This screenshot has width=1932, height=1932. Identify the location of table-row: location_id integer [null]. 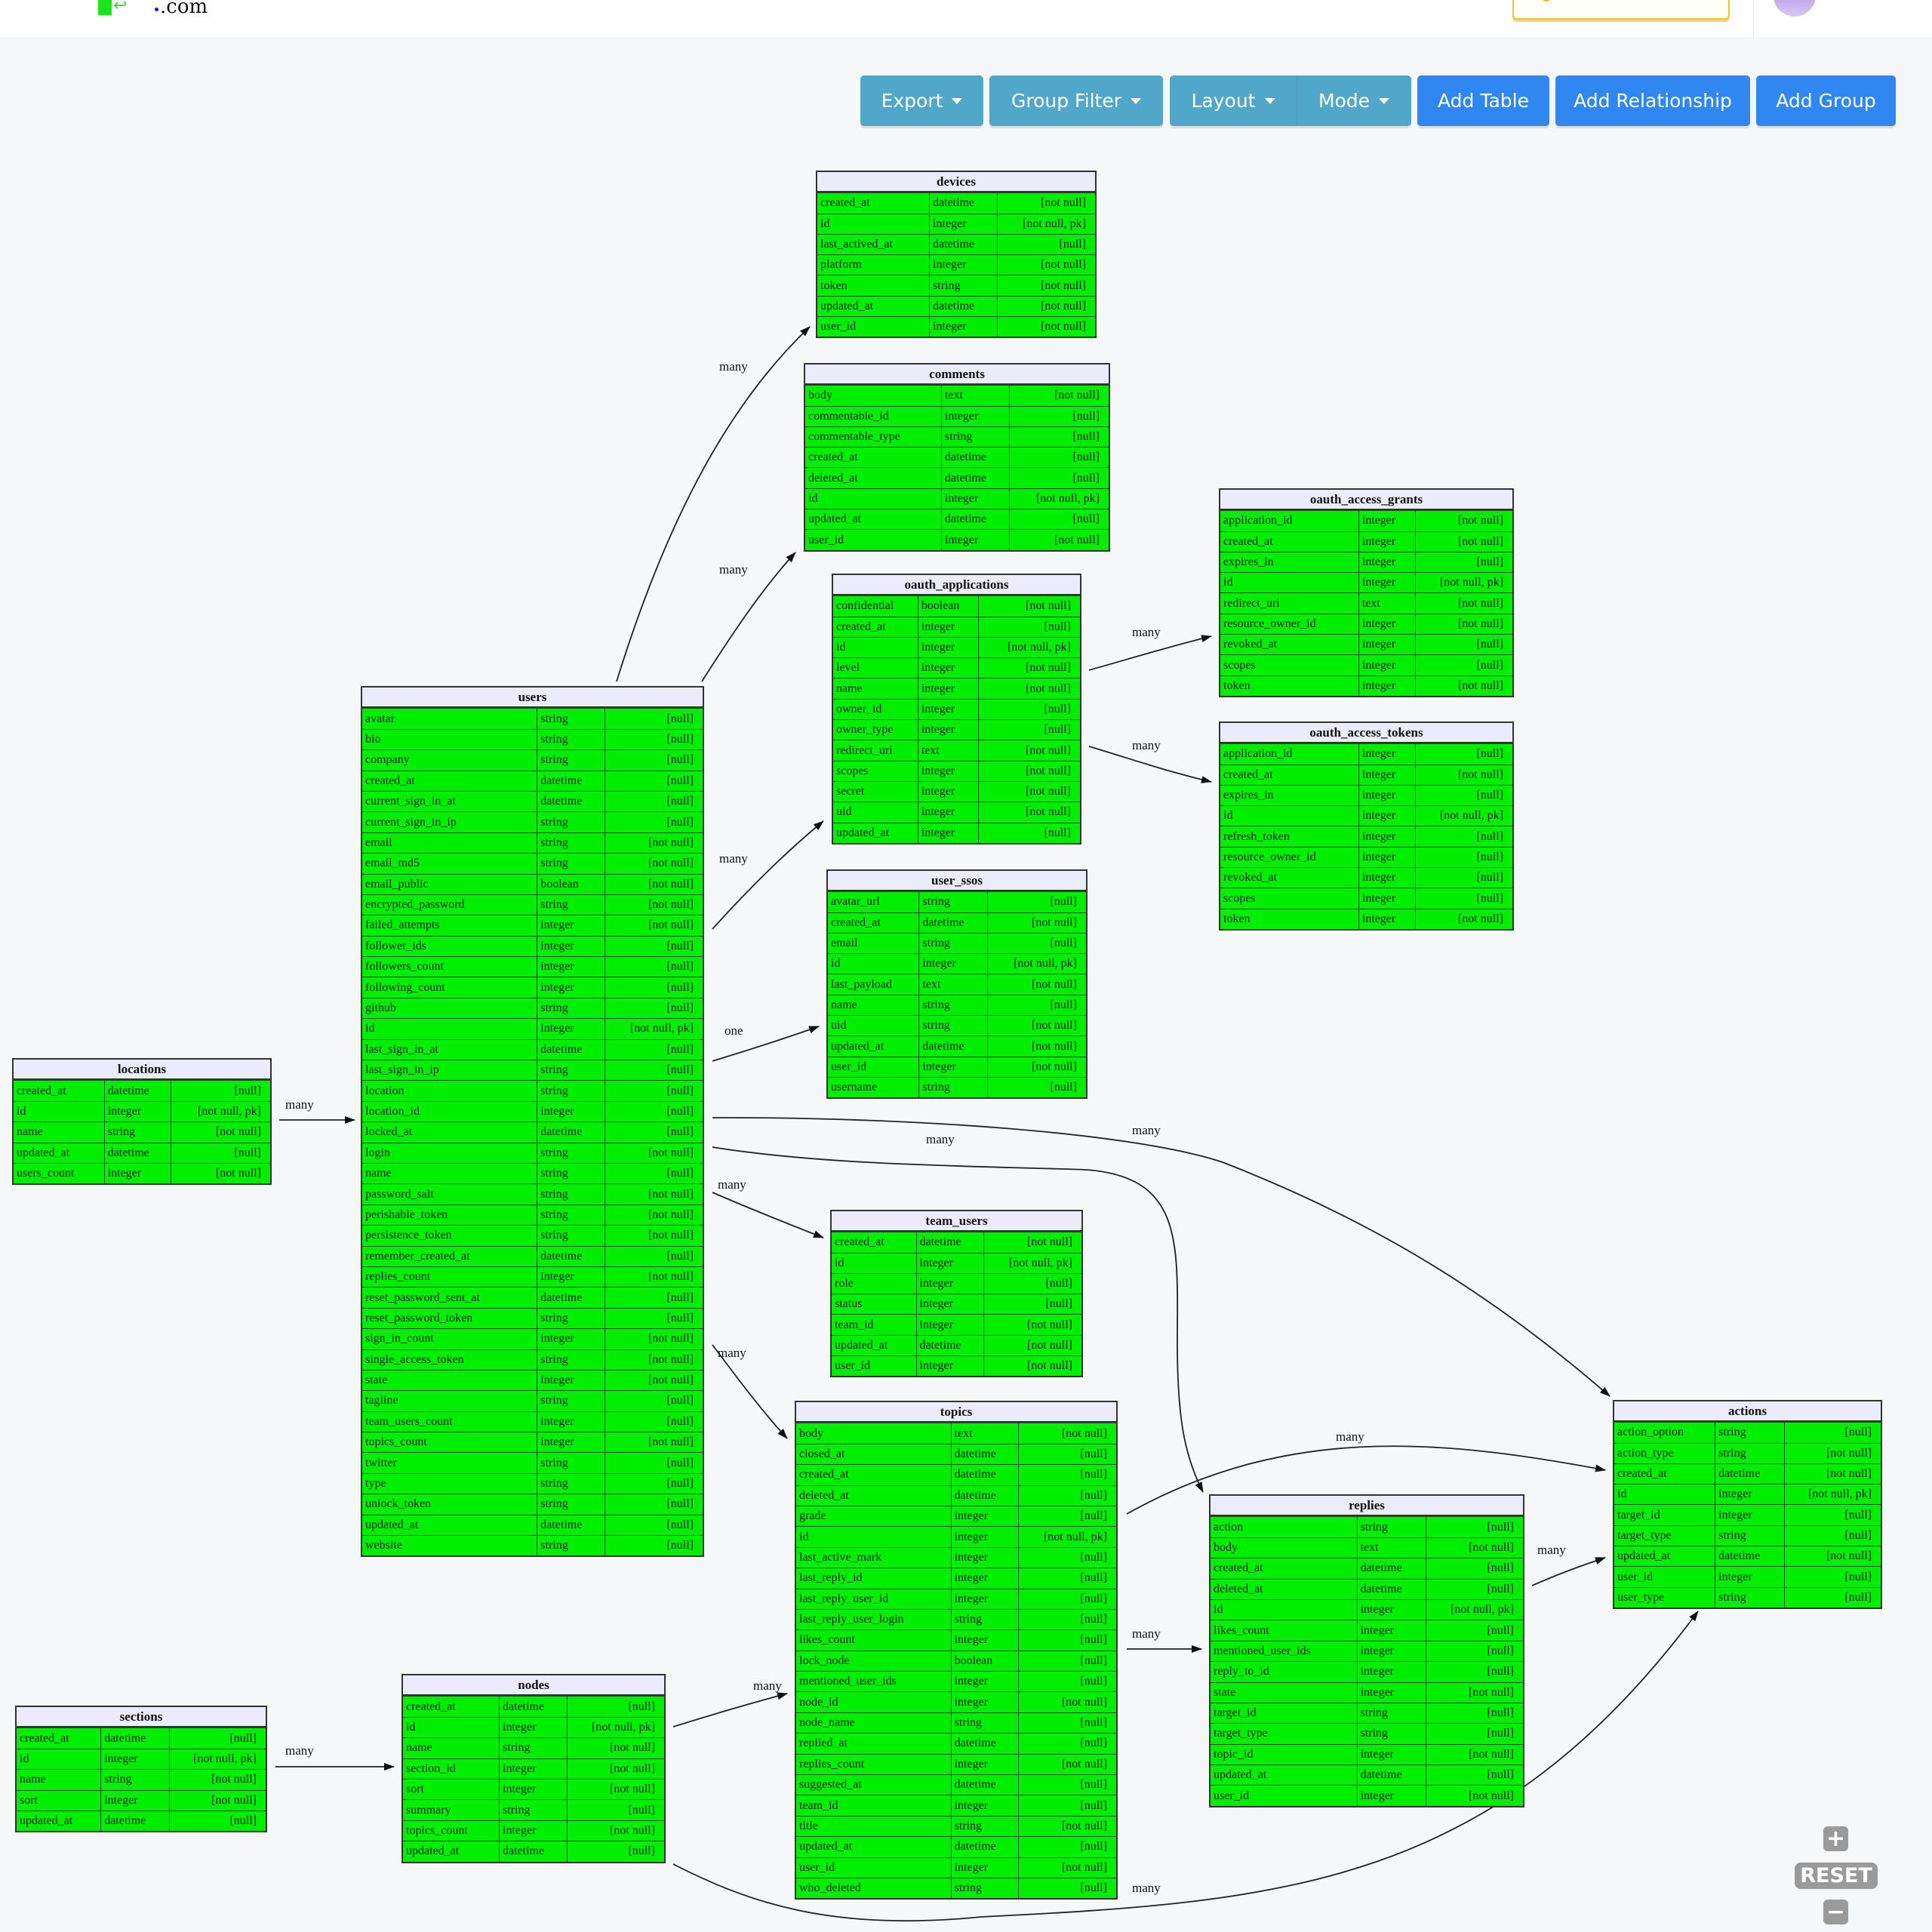
(532, 1111).